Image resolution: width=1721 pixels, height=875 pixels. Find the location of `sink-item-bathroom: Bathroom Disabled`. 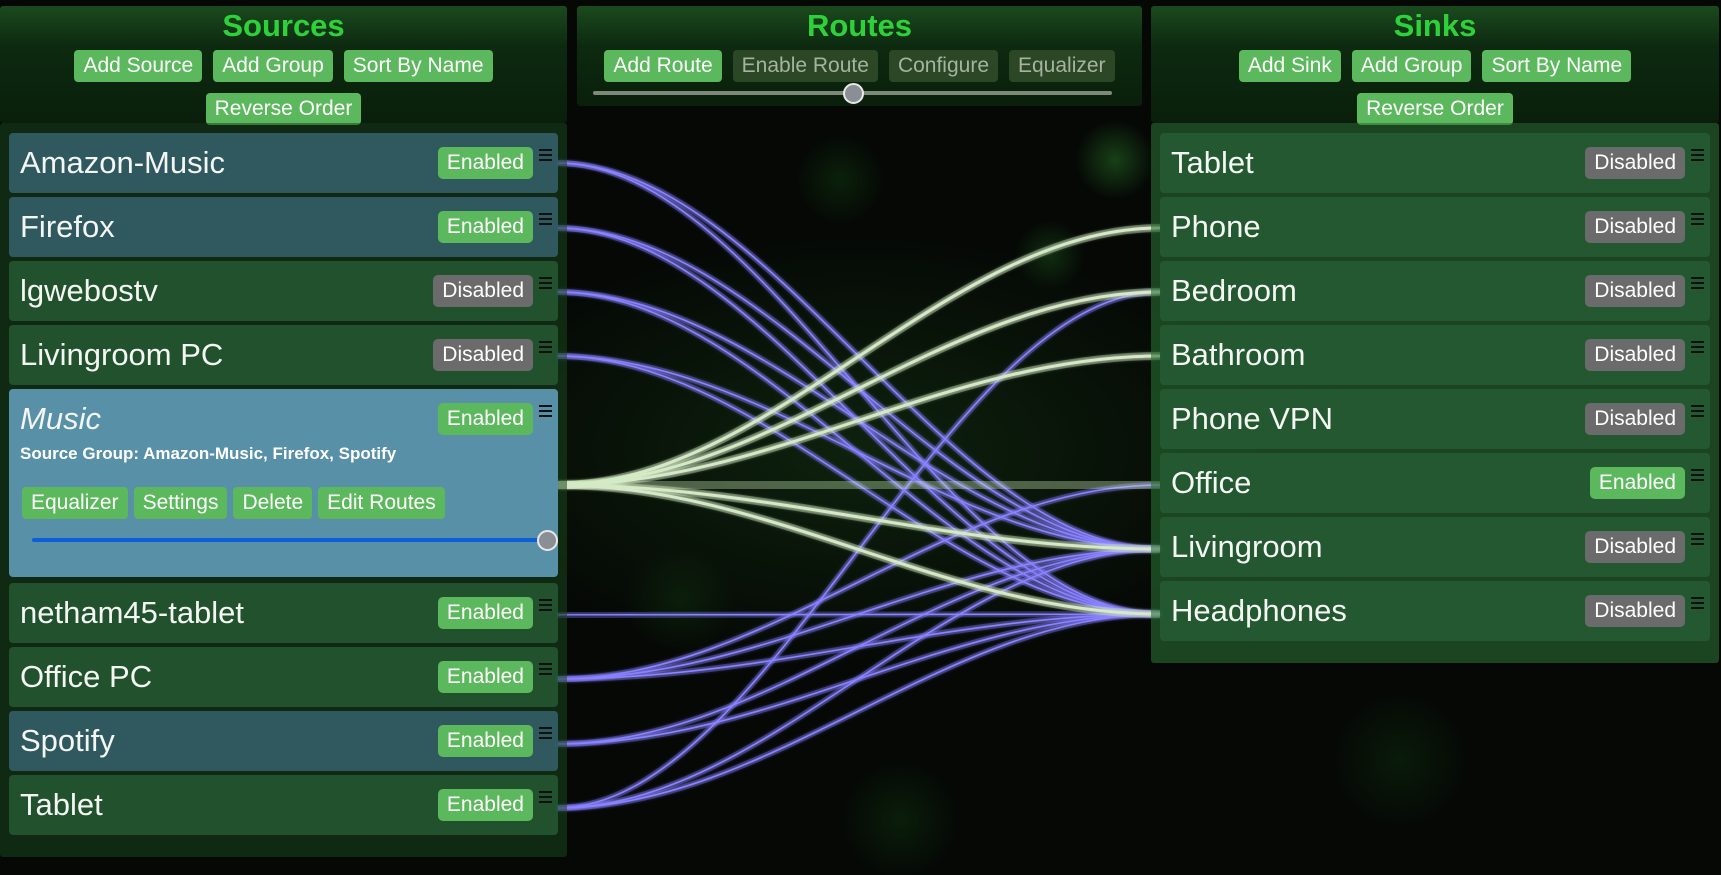

sink-item-bathroom: Bathroom Disabled is located at coordinates (1435, 355).